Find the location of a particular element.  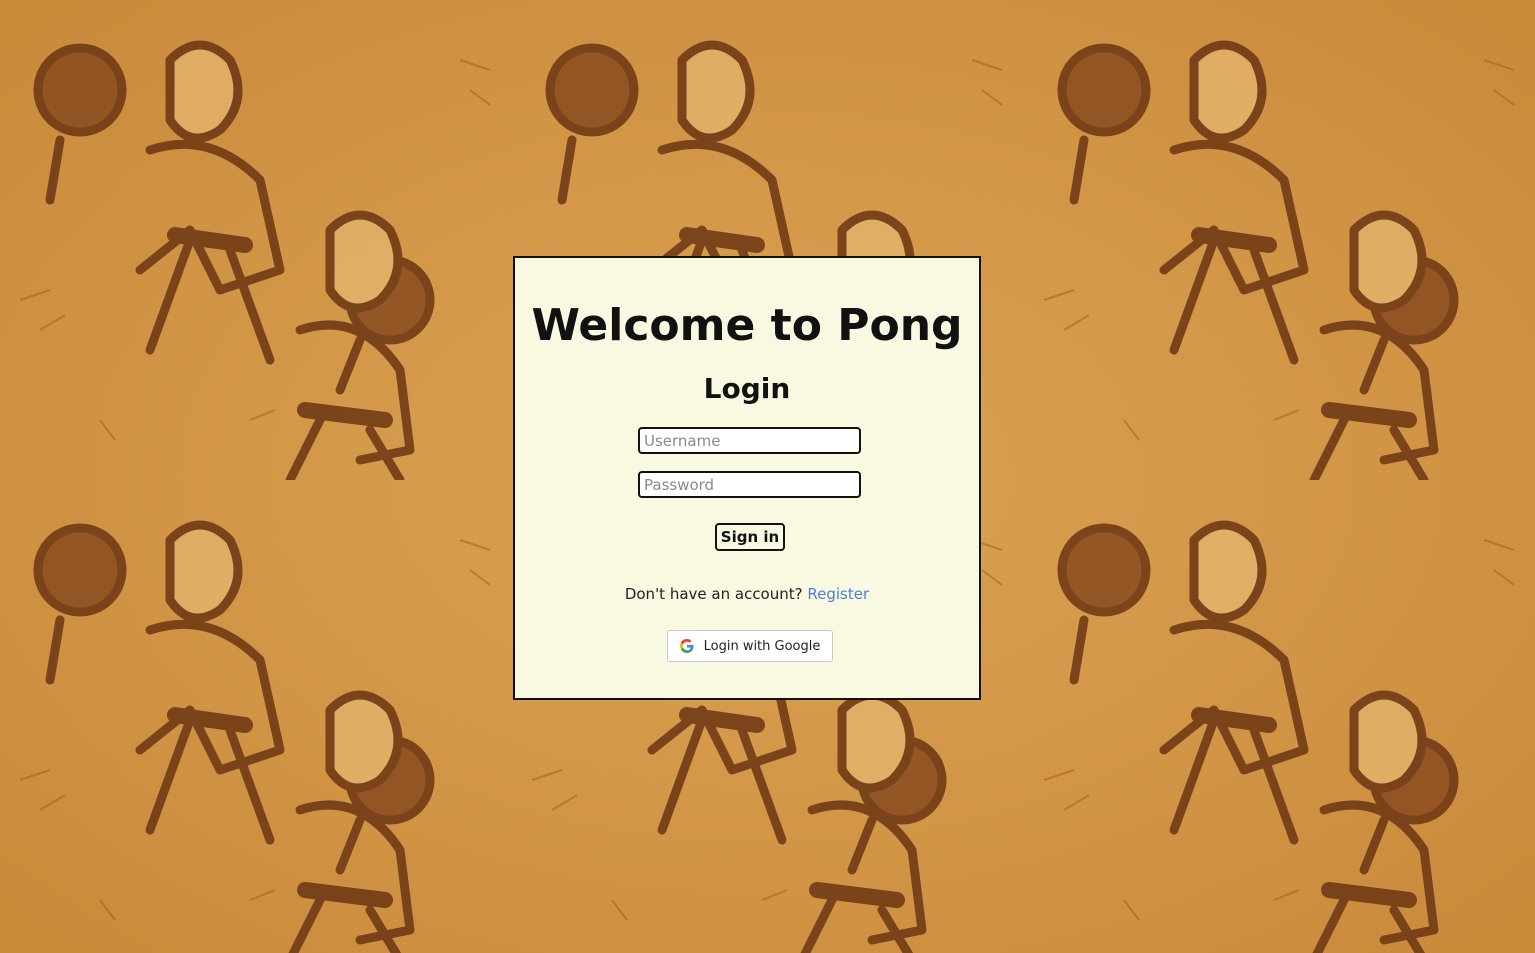

login-heading: Login is located at coordinates (747, 388).